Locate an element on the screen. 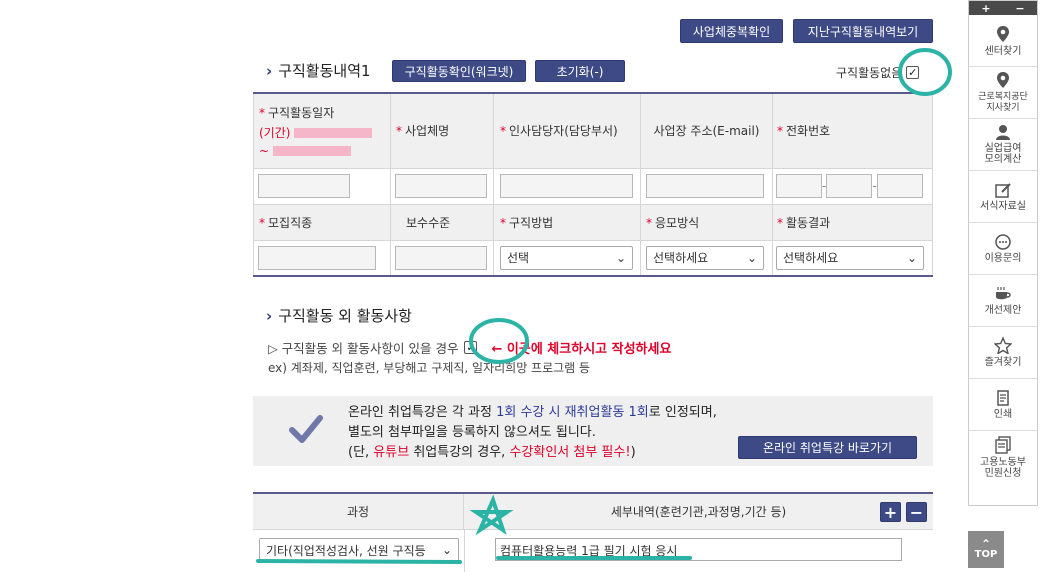  section1-title: › 구직활동내역1 is located at coordinates (318, 71).